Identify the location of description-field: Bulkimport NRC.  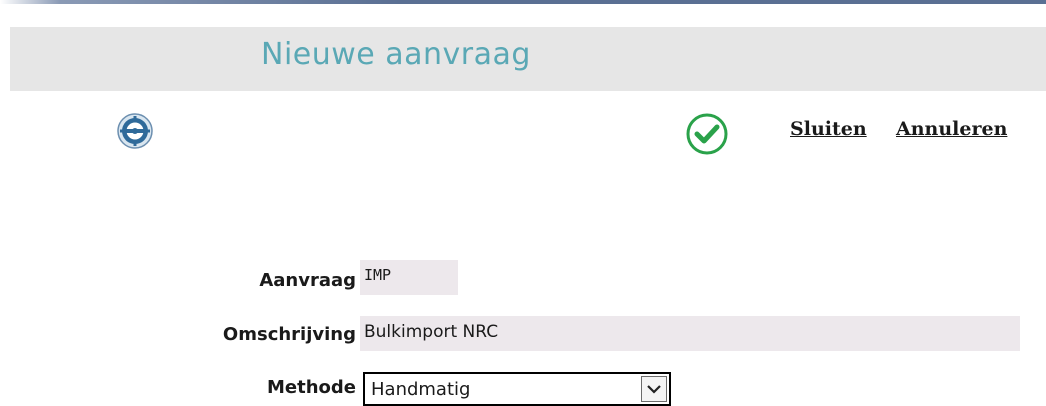
(690, 333).